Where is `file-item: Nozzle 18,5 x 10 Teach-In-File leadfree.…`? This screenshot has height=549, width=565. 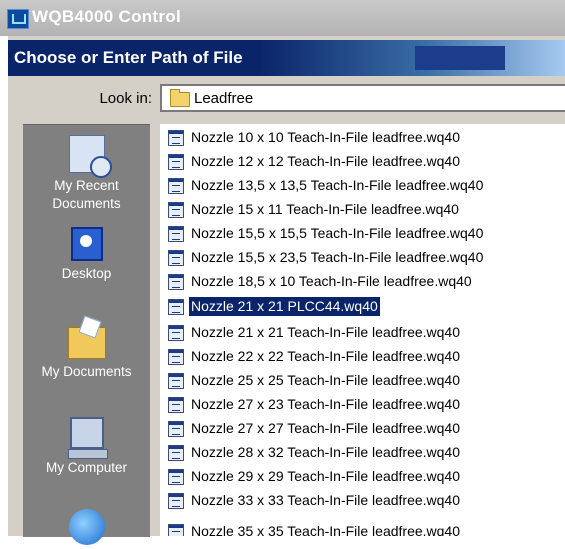 file-item: Nozzle 18,5 x 10 Teach-In-File leadfree.… is located at coordinates (321, 281).